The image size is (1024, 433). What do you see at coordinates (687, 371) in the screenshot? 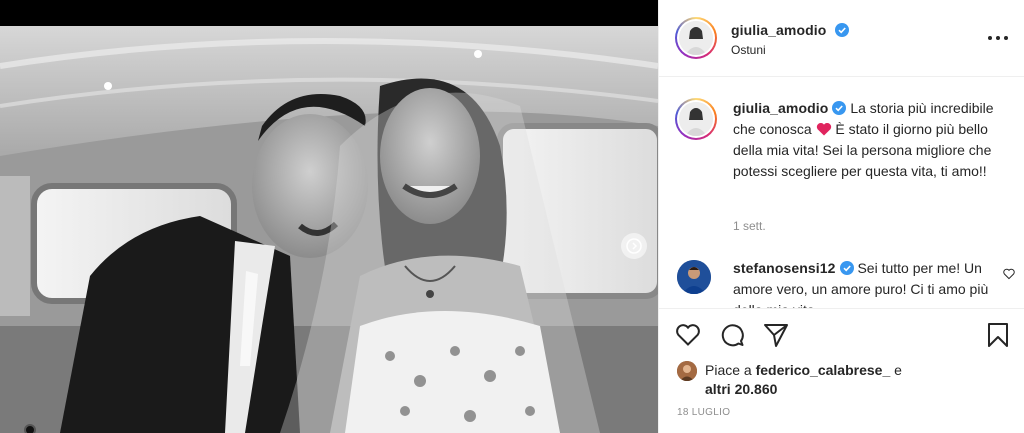
I see `liker-avatar` at bounding box center [687, 371].